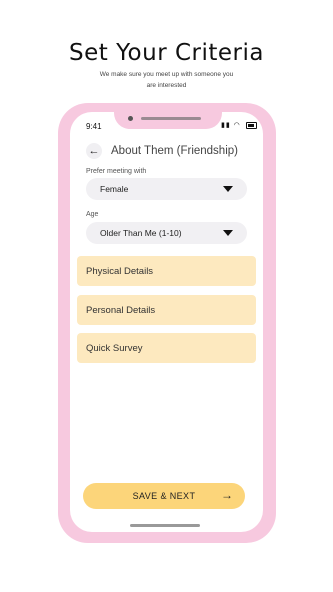 Image resolution: width=333 pixels, height=592 pixels. What do you see at coordinates (164, 496) in the screenshot?
I see `save-next-button: SAVE & NEXT →` at bounding box center [164, 496].